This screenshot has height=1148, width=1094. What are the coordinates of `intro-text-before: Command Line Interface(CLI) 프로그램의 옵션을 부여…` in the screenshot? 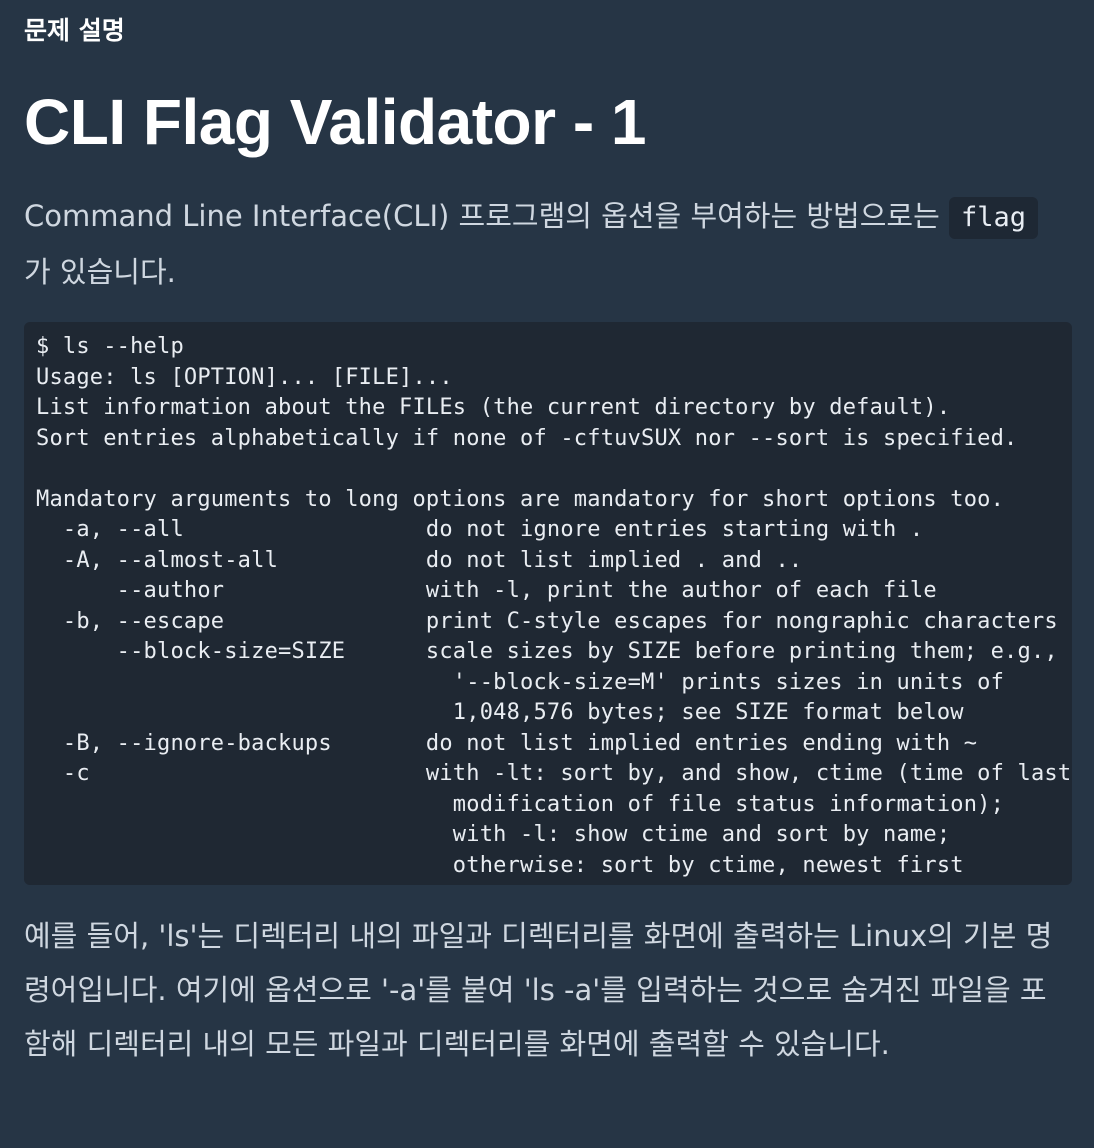 It's located at (486, 216).